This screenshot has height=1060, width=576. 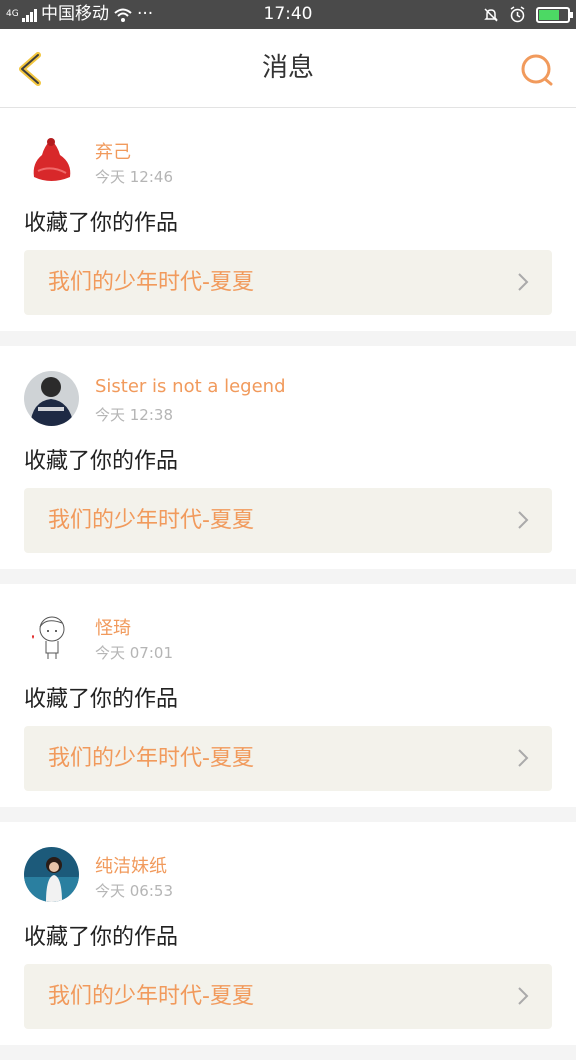 I want to click on page-title: 消息, so click(x=287, y=68).